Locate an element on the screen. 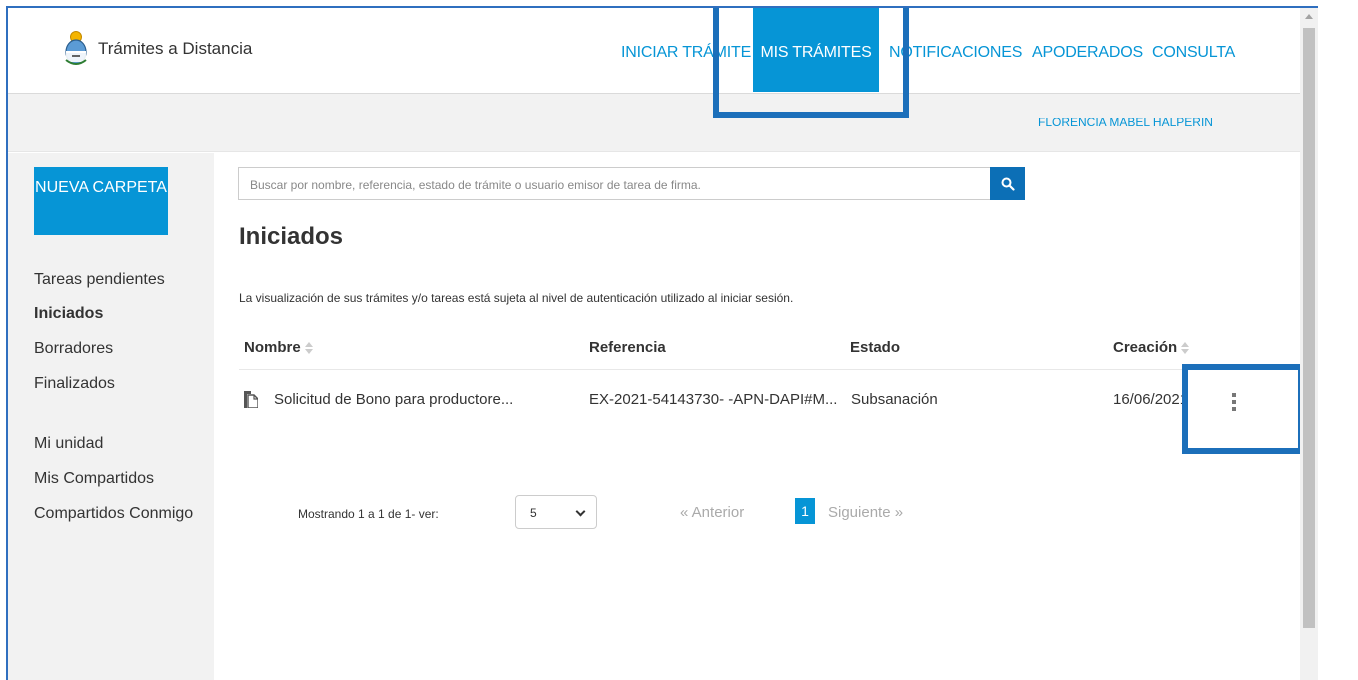 Image resolution: width=1358 pixels, height=680 pixels. chevron-down-icon is located at coordinates (580, 511).